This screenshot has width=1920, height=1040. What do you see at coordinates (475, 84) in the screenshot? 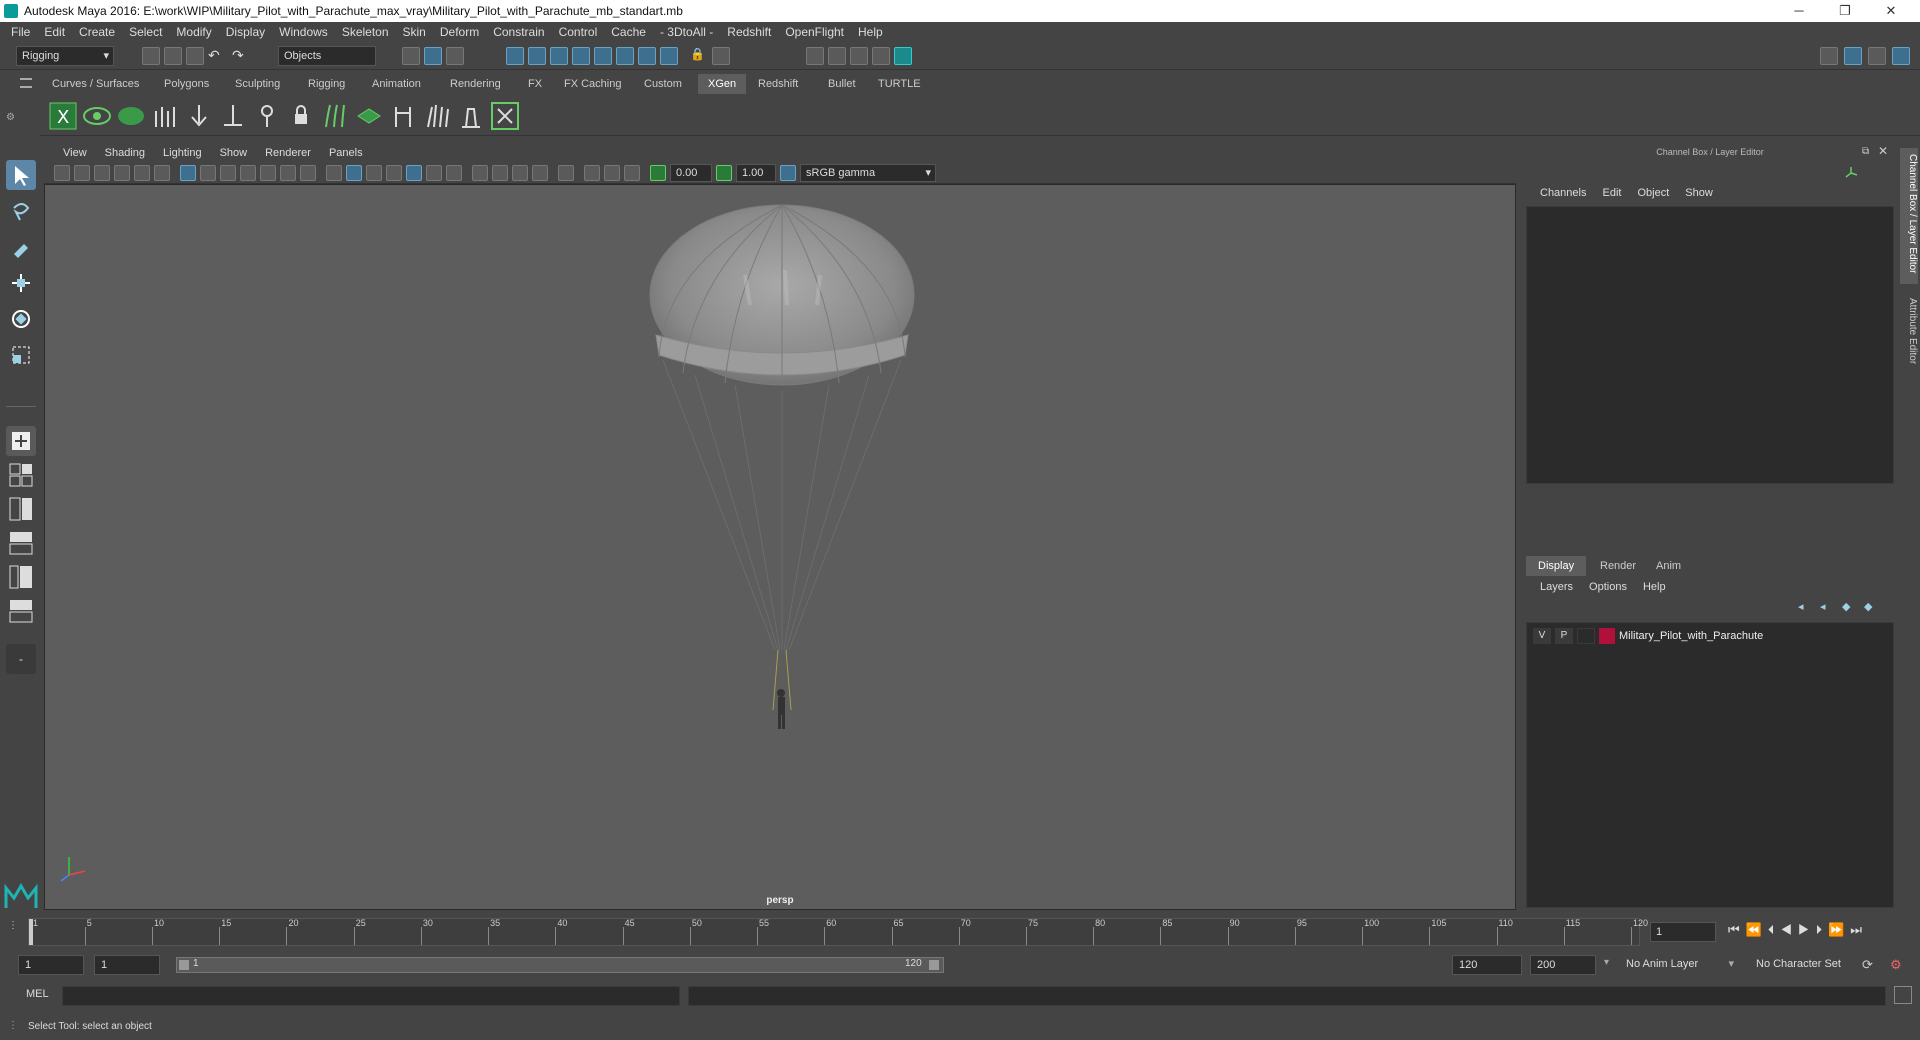
I see `shelf-tab-rendering: Rendering` at bounding box center [475, 84].